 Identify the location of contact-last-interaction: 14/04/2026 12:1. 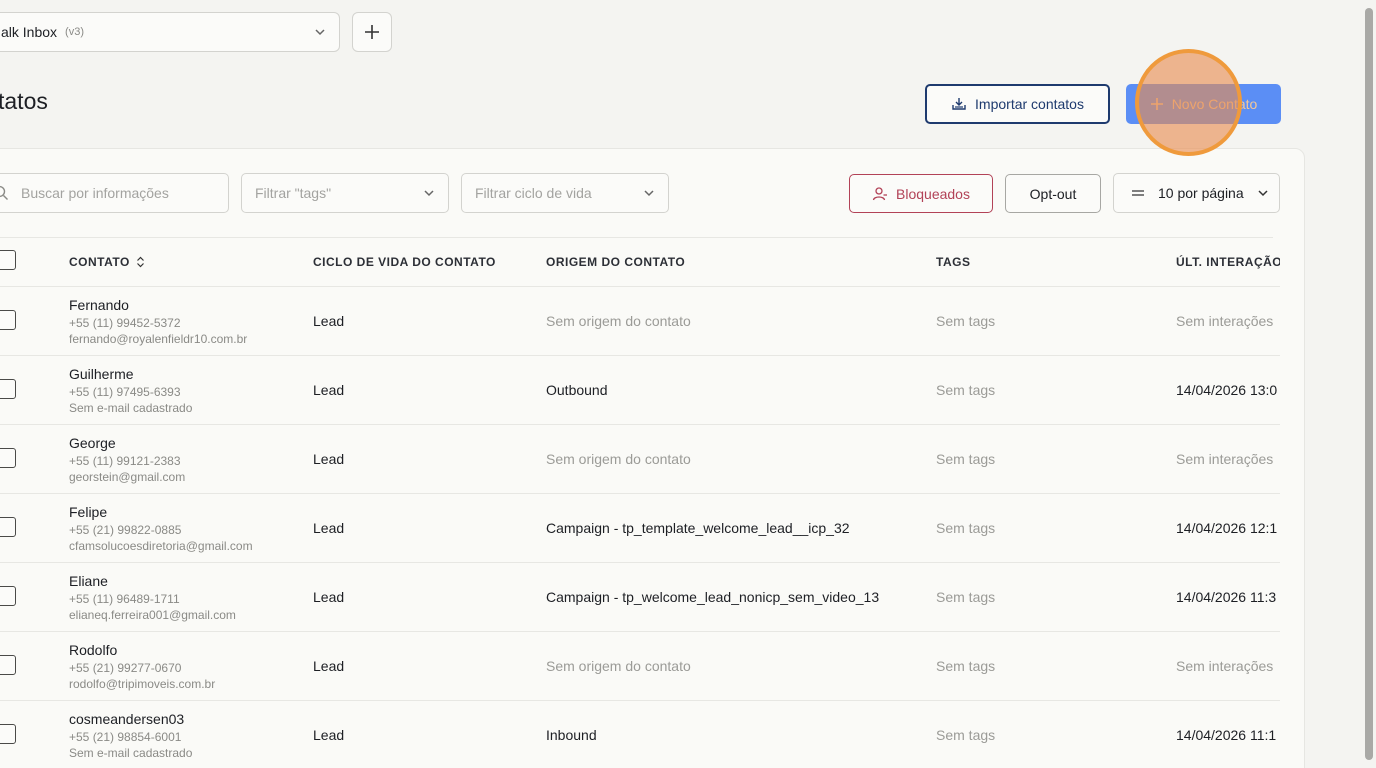
(1227, 528).